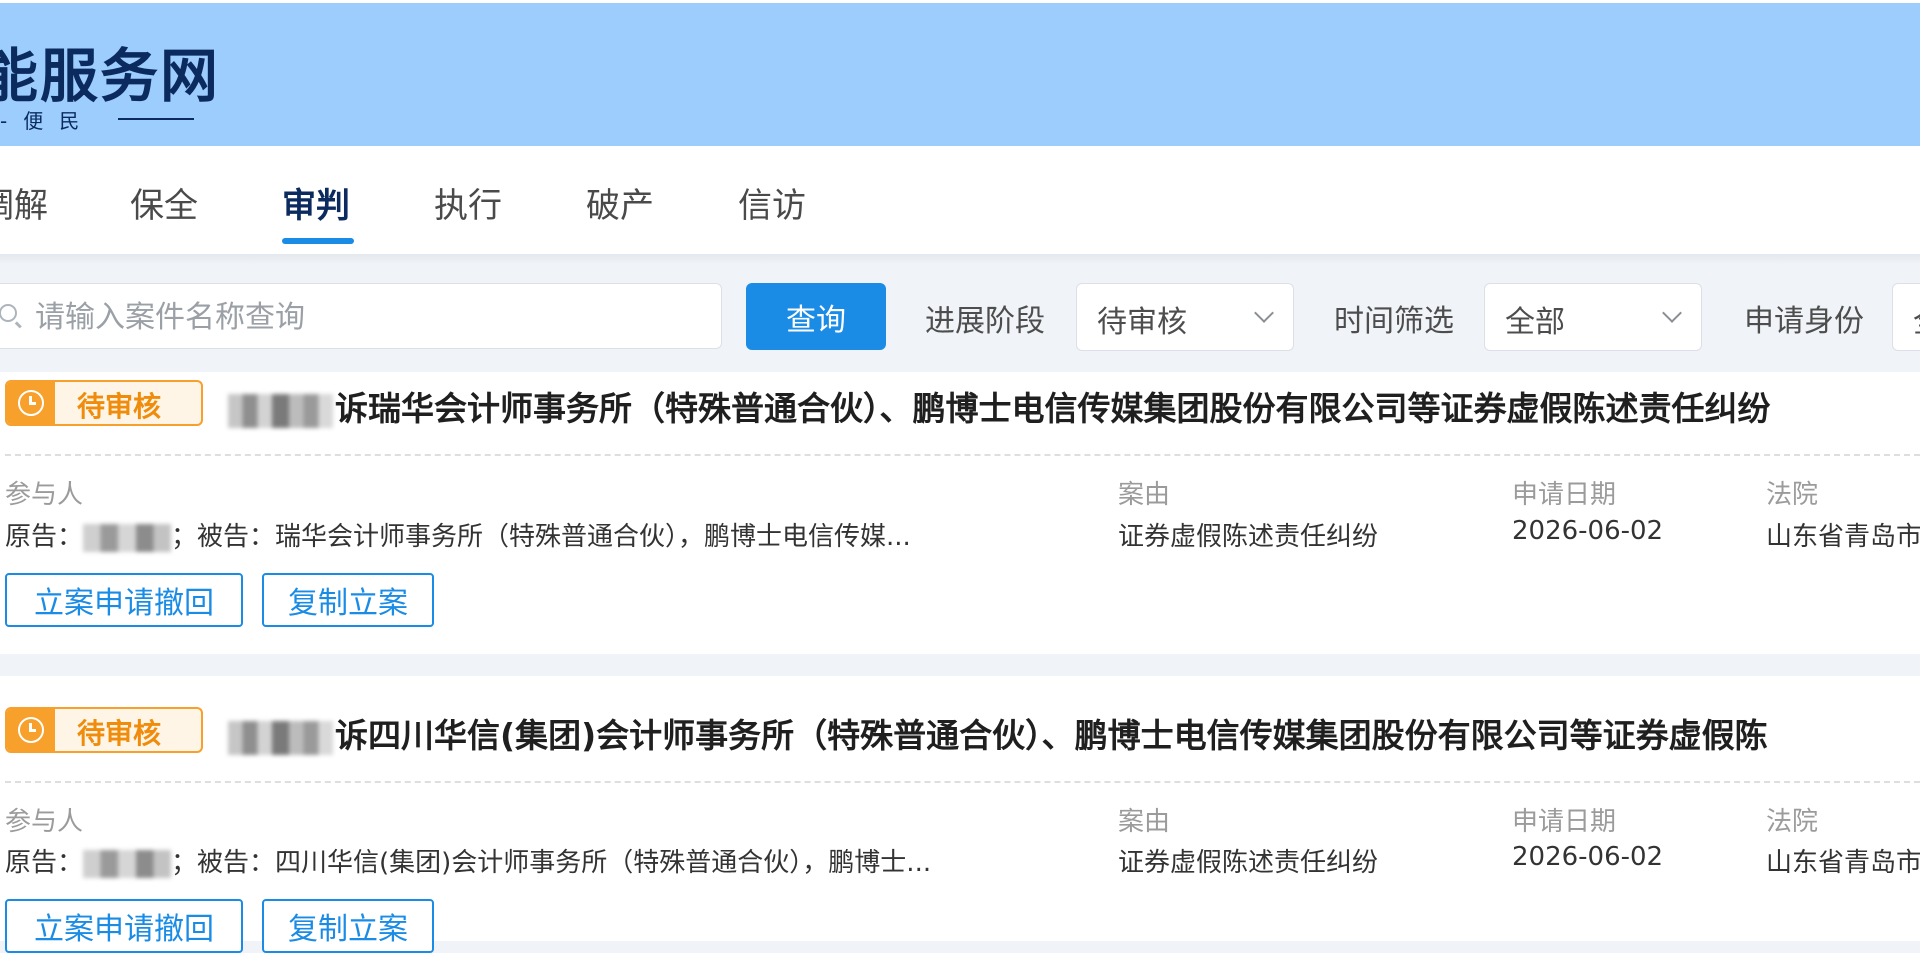 The image size is (1920, 953). I want to click on nav-shadow, so click(960, 259).